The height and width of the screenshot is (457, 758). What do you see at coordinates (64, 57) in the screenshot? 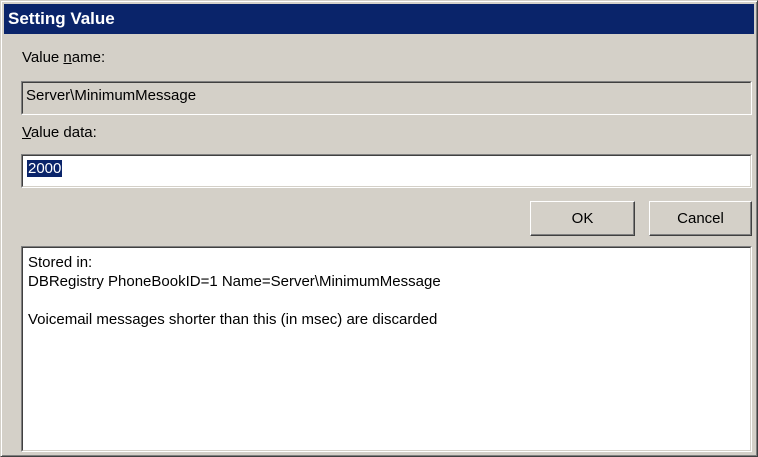
I see `value-name-label: Value name:` at bounding box center [64, 57].